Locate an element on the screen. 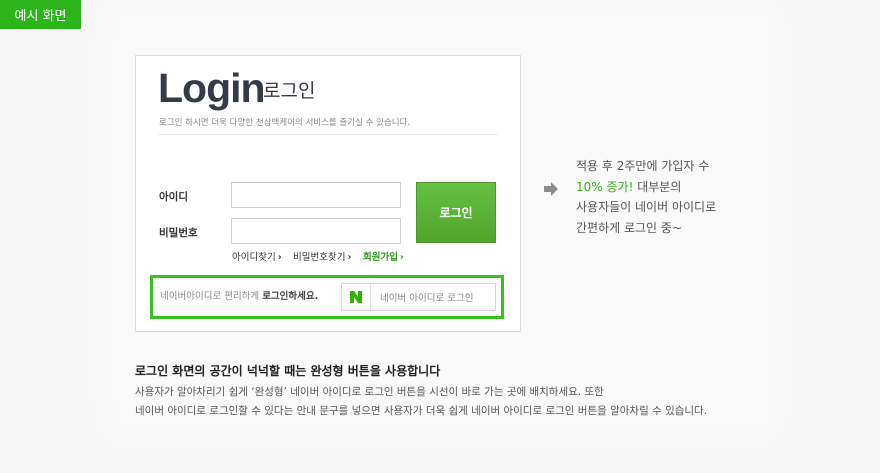 The width and height of the screenshot is (880, 473). example-screen-tag: 예시 화면 is located at coordinates (40, 14).